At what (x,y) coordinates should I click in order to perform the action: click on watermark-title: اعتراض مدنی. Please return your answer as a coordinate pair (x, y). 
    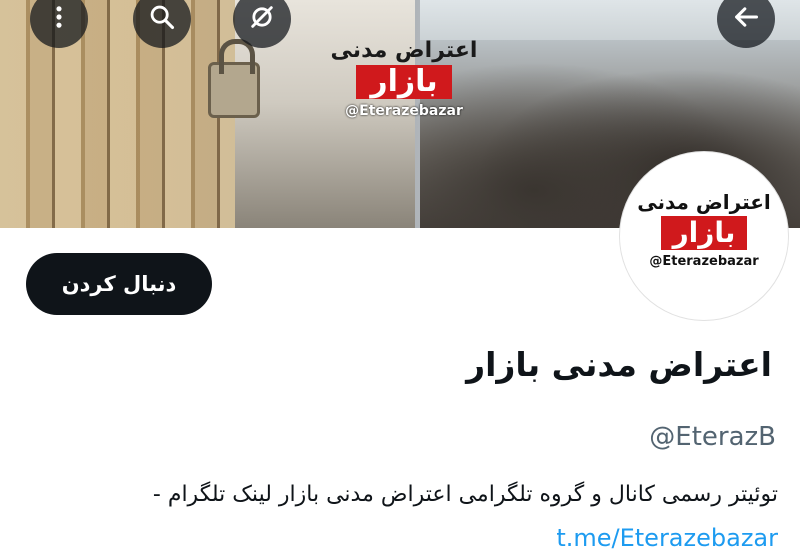
    Looking at the image, I should click on (404, 50).